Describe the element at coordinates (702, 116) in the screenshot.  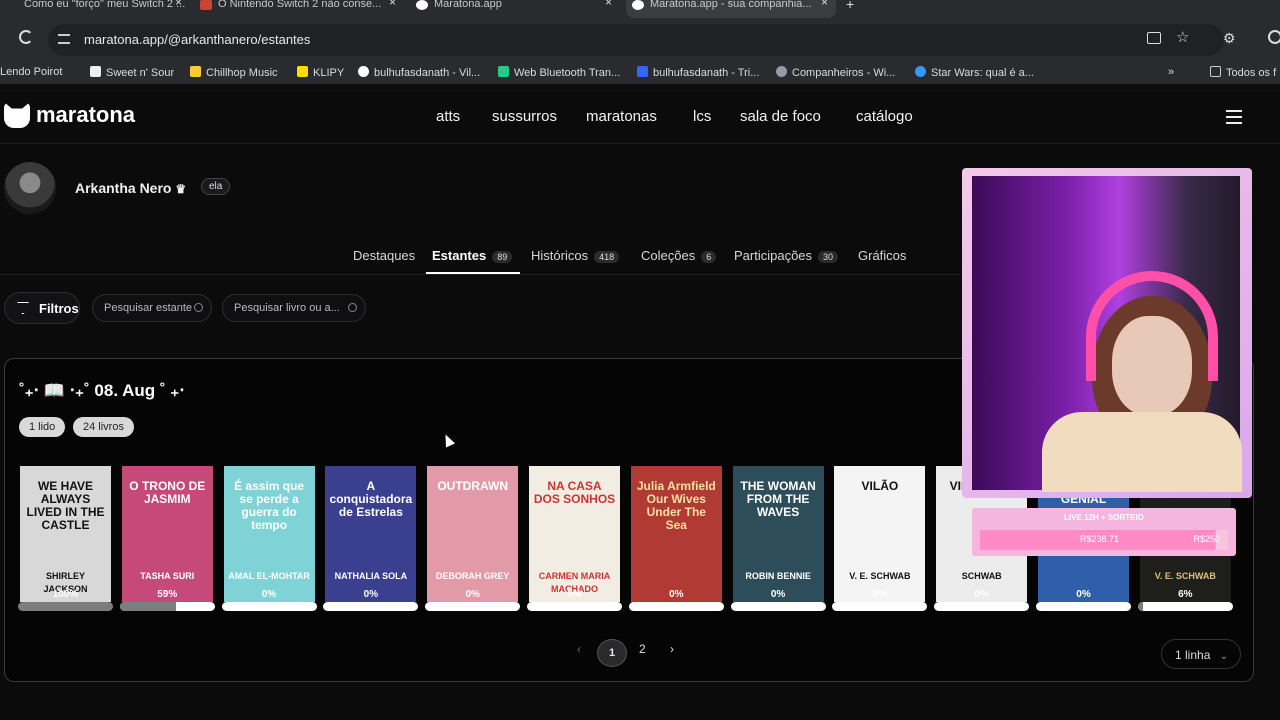
I see `nav-lcs: lcs` at that location.